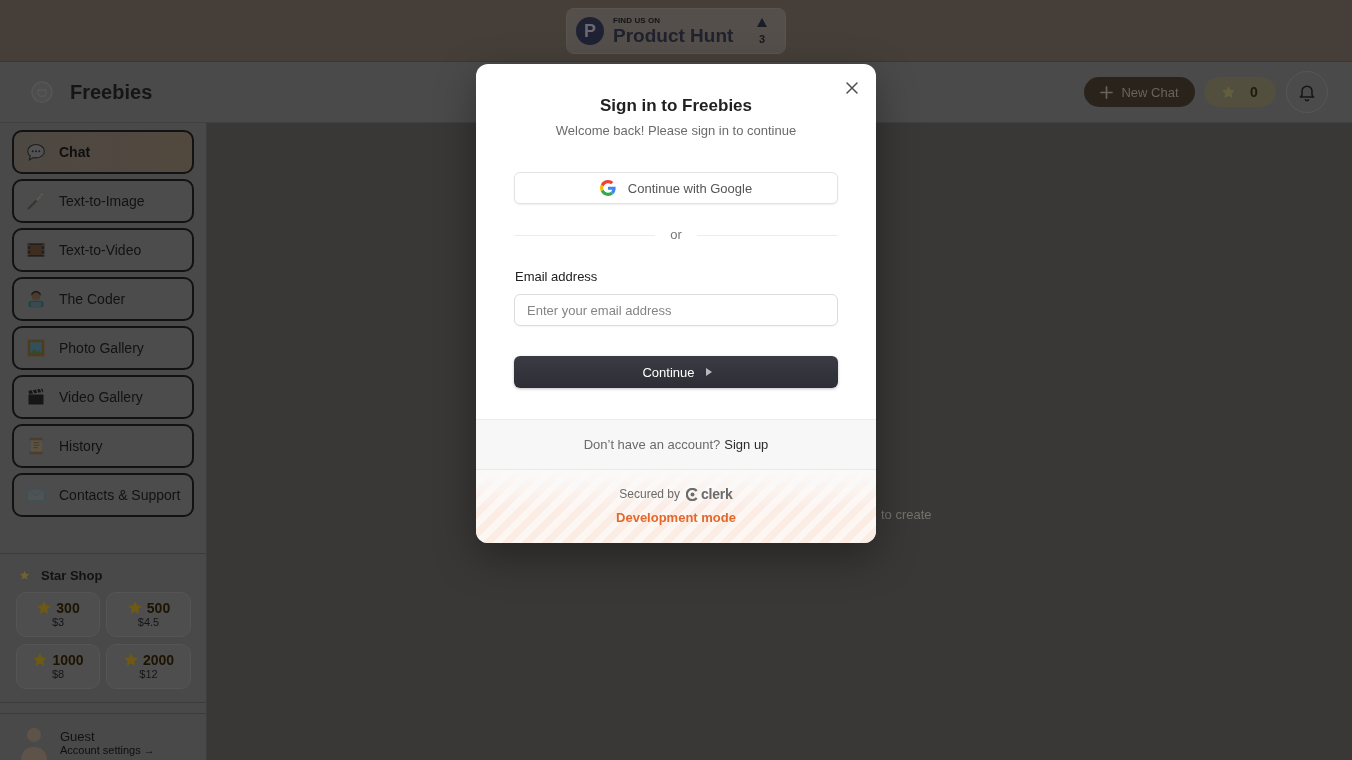 The width and height of the screenshot is (1352, 760). What do you see at coordinates (676, 106) in the screenshot?
I see `dialog-title: Sign in to Freebies` at bounding box center [676, 106].